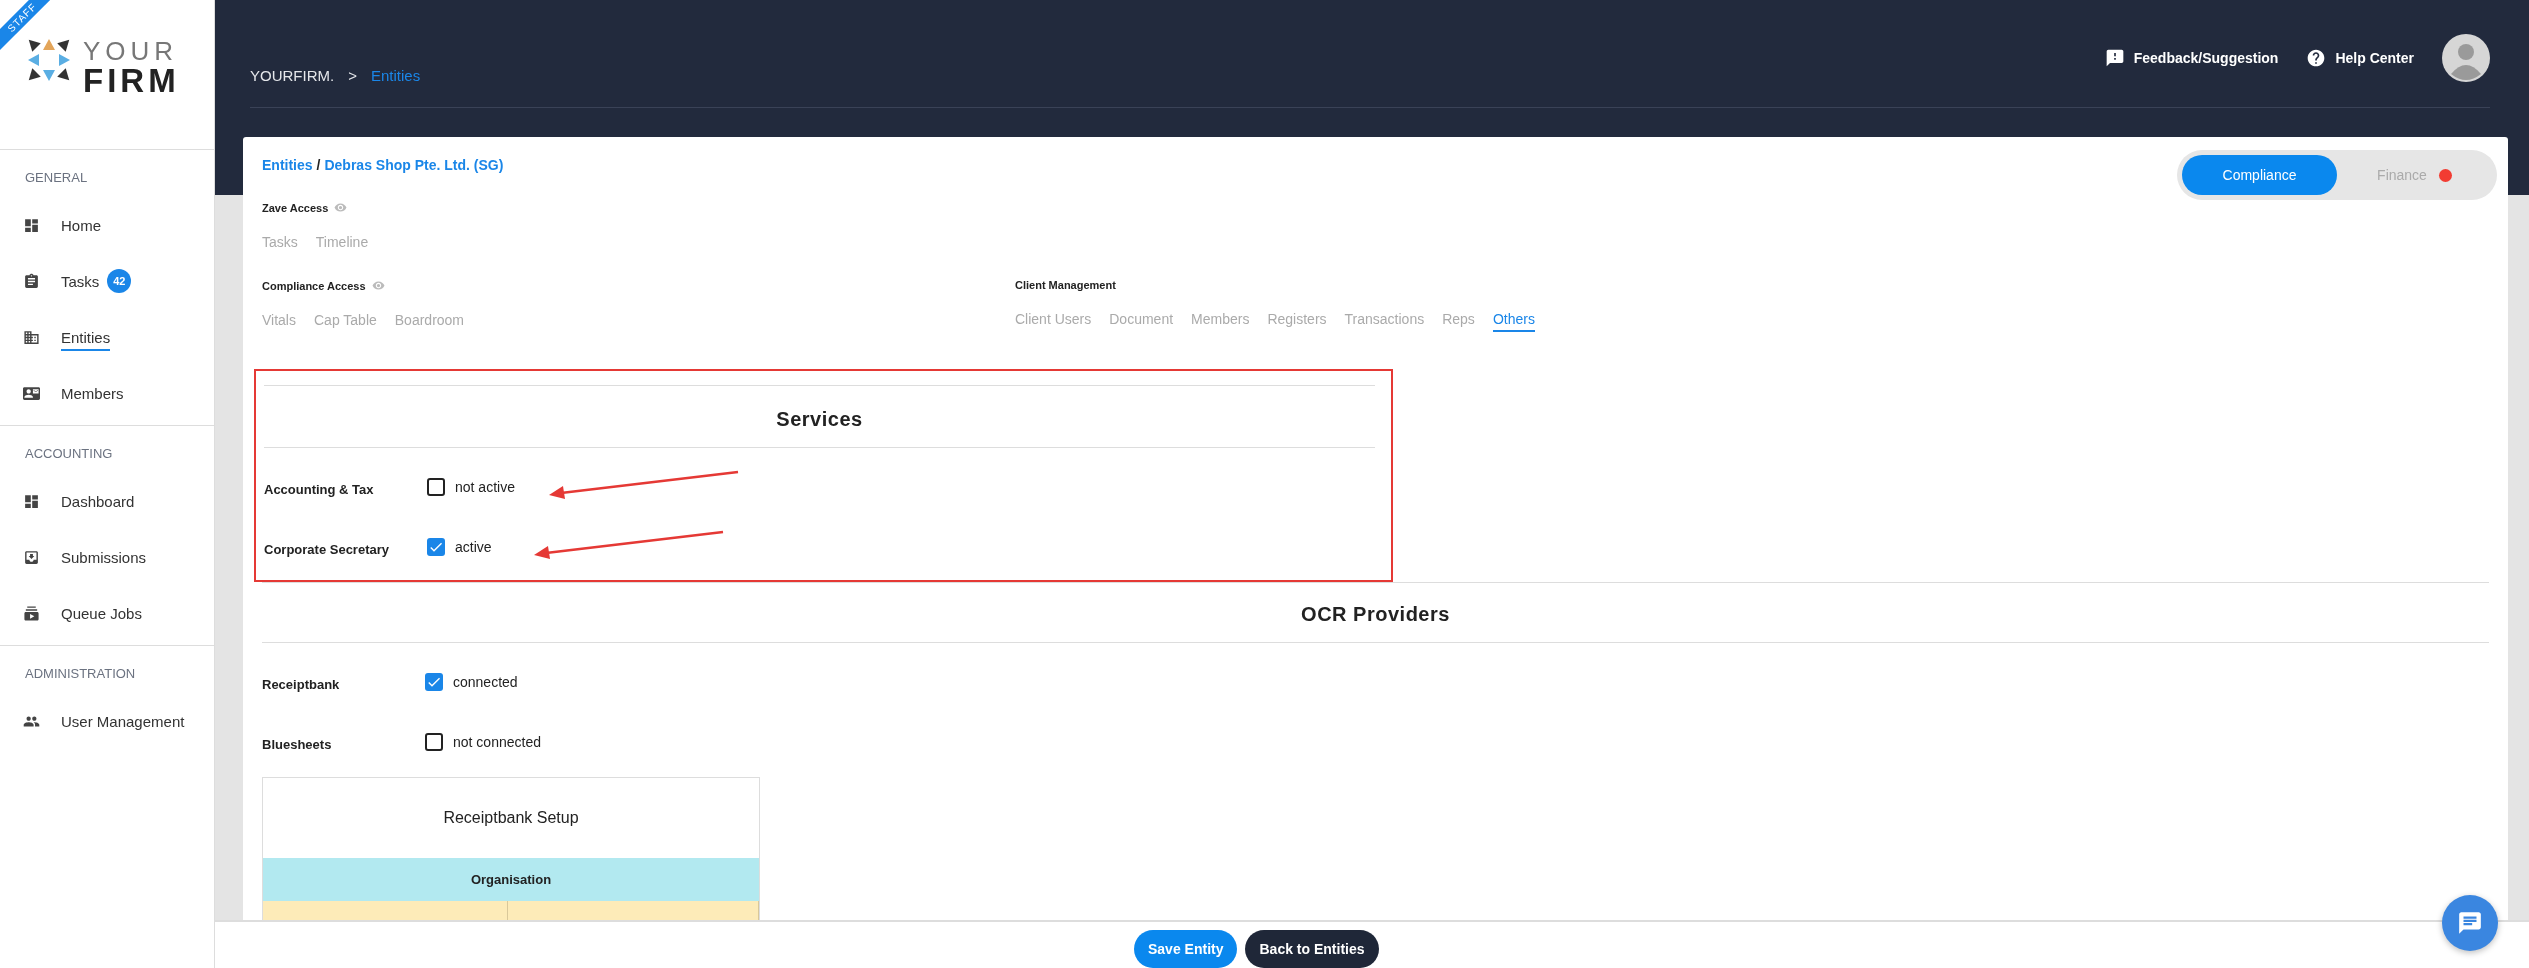 Image resolution: width=2529 pixels, height=968 pixels. What do you see at coordinates (1053, 321) in the screenshot?
I see `tab: Client Users` at bounding box center [1053, 321].